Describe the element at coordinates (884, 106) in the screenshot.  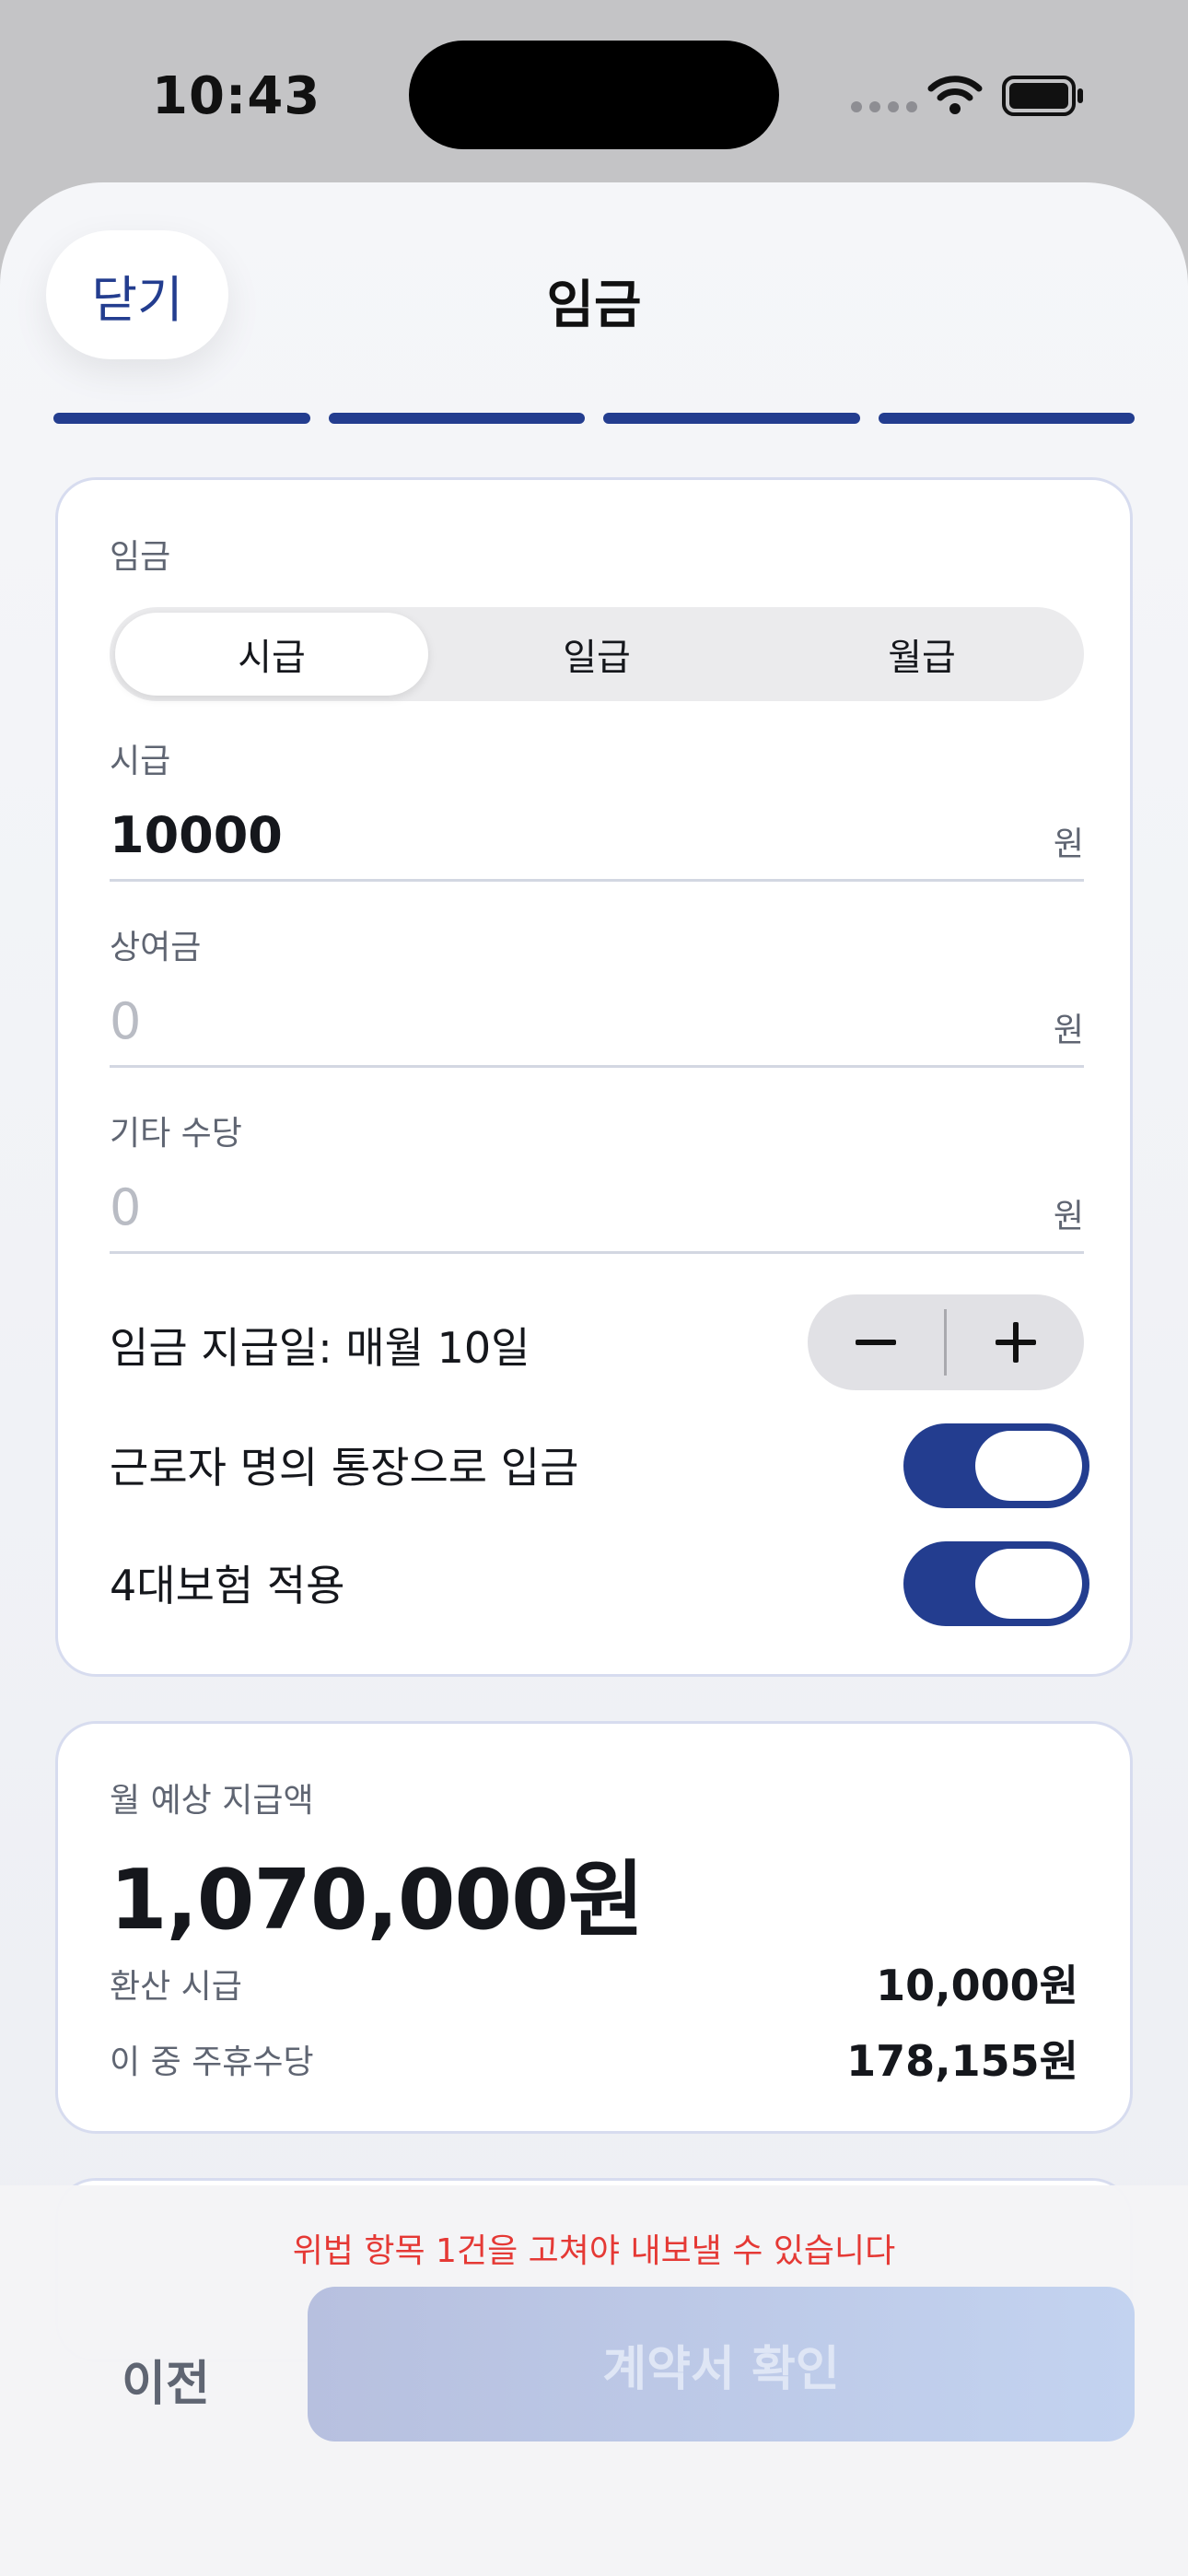
I see `cellular-signal-icon` at that location.